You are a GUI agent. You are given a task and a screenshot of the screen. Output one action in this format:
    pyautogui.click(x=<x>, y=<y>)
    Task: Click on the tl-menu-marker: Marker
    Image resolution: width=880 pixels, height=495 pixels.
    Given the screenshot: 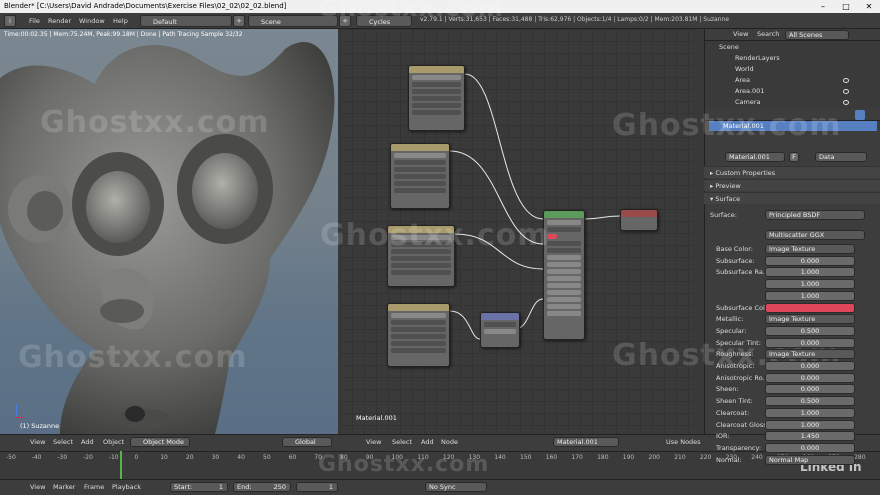 What is the action you would take?
    pyautogui.click(x=64, y=487)
    